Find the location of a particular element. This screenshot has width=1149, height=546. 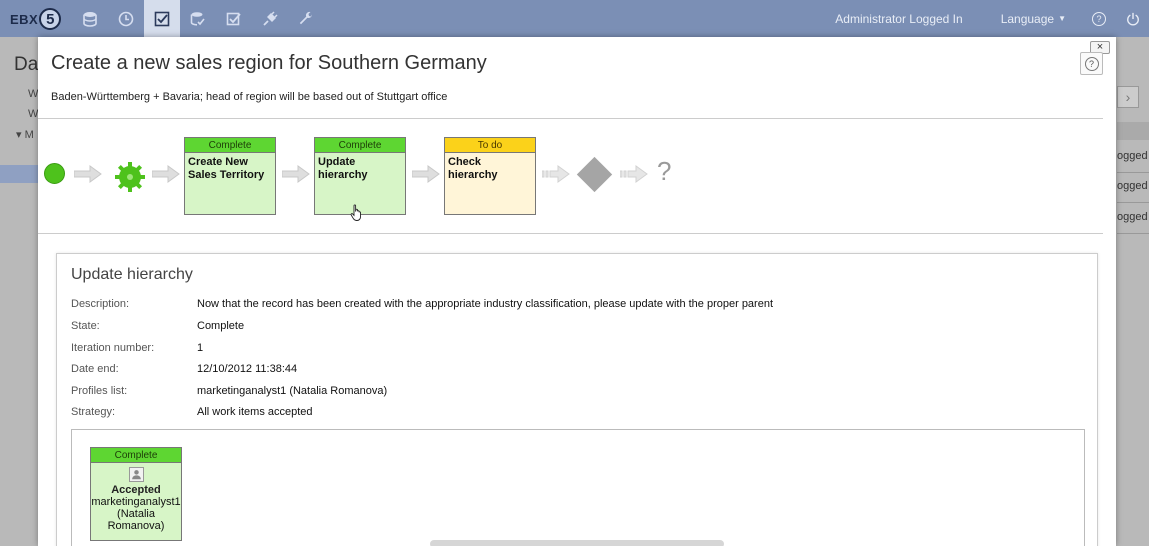

property-value: Complete is located at coordinates (221, 326).